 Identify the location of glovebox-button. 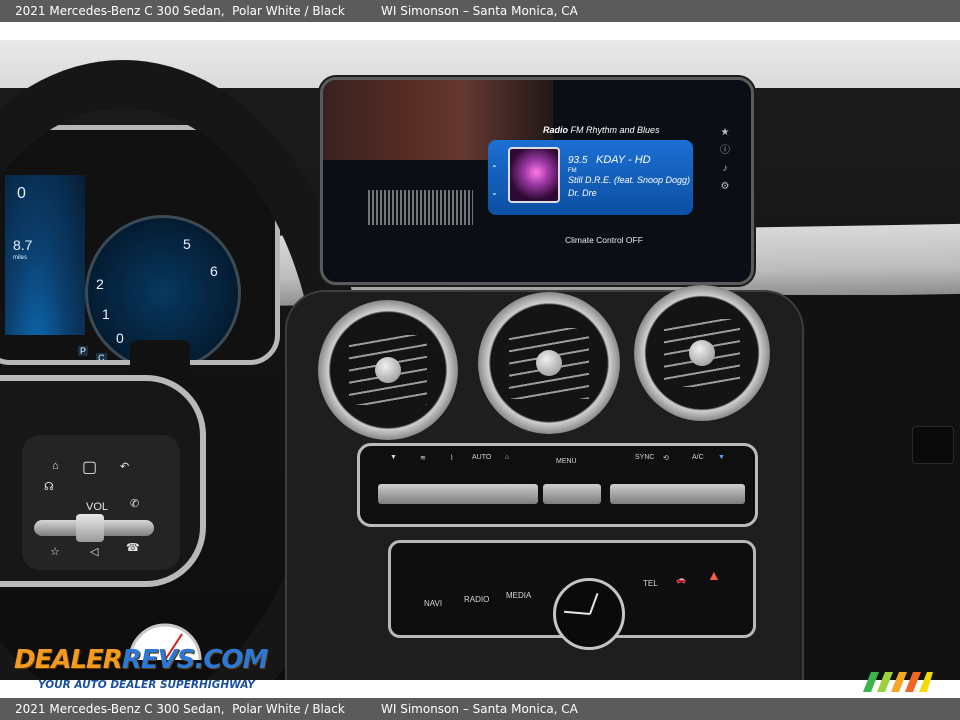
(933, 445).